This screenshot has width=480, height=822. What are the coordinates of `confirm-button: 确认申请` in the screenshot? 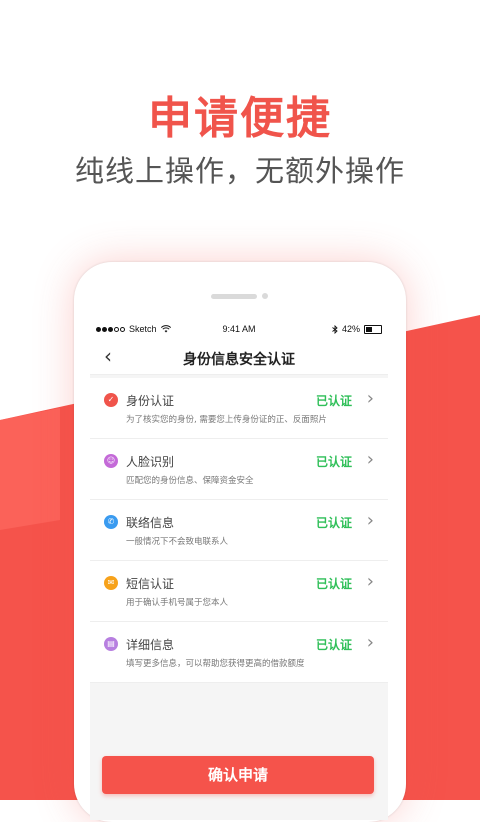 It's located at (238, 775).